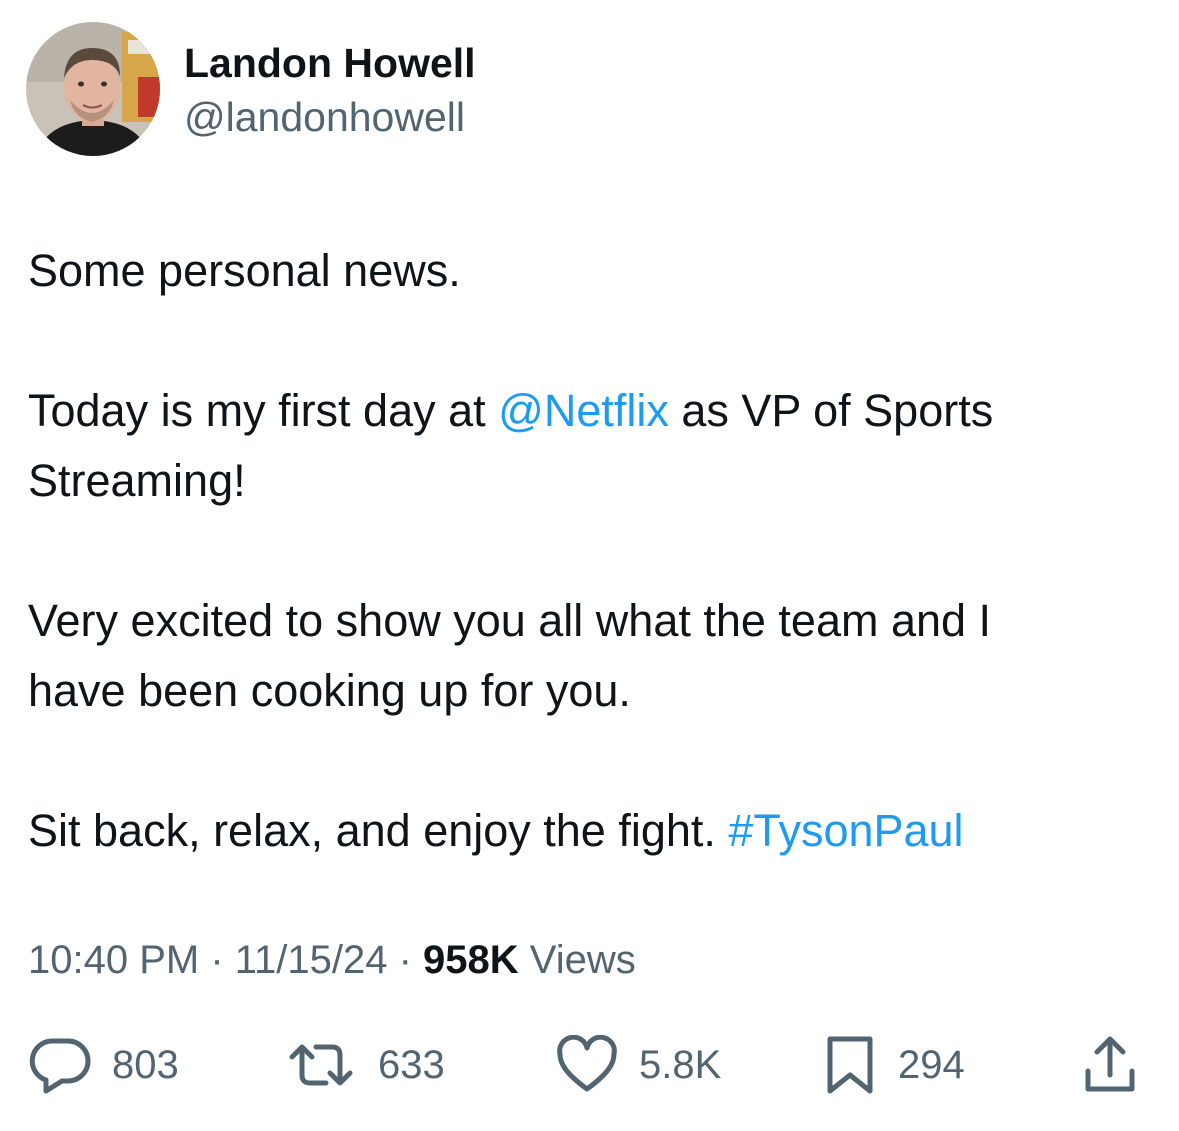 The width and height of the screenshot is (1179, 1131). I want to click on views-count: 958K, so click(471, 960).